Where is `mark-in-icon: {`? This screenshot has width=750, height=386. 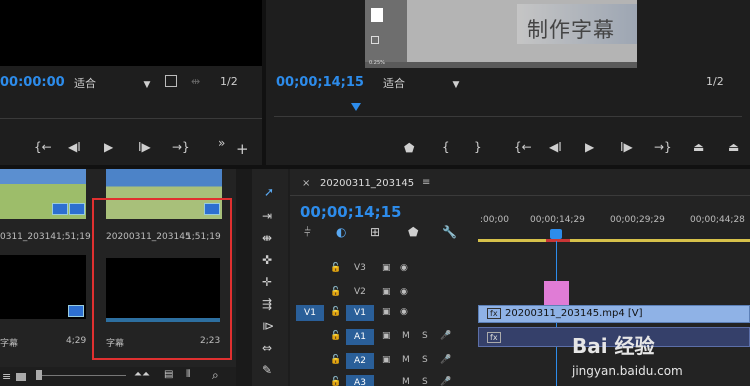
mark-in-icon: { is located at coordinates (446, 147).